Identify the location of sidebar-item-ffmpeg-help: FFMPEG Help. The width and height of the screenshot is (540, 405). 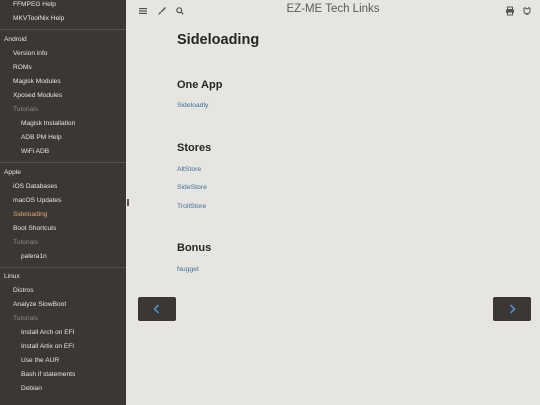
(63, 6).